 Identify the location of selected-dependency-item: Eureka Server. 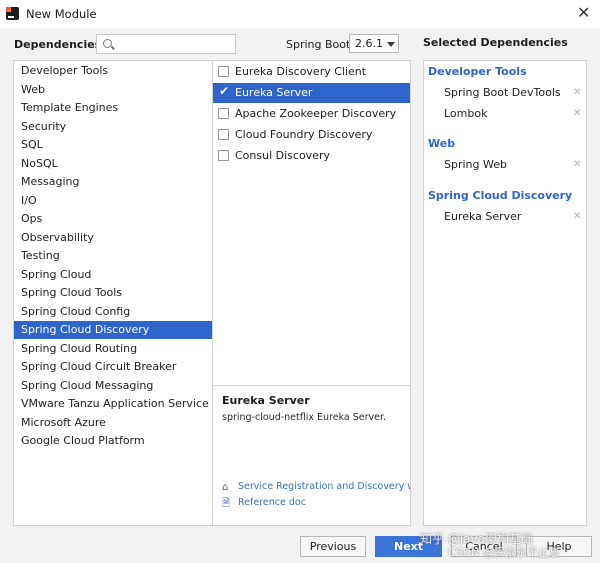
(483, 216).